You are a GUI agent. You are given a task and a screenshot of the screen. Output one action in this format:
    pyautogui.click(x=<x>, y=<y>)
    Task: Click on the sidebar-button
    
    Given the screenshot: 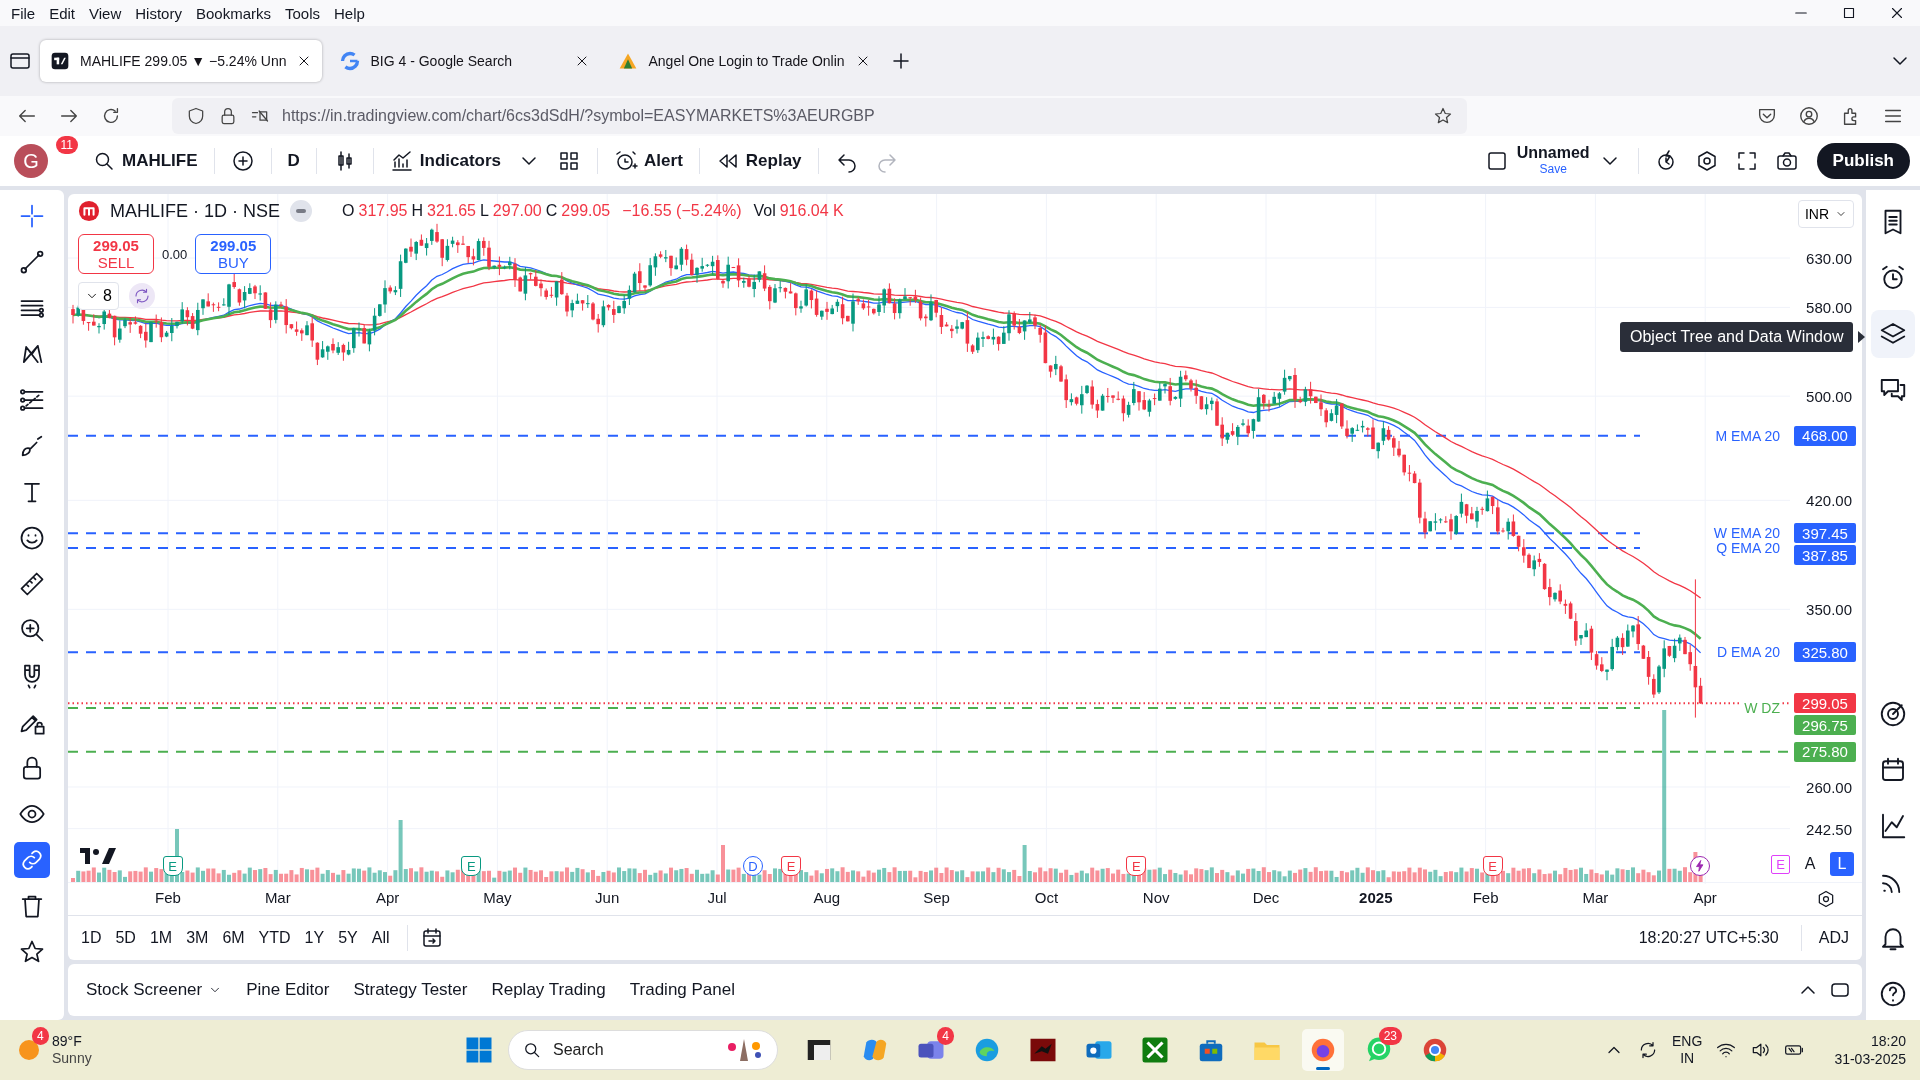 What is the action you would take?
    pyautogui.click(x=1893, y=334)
    